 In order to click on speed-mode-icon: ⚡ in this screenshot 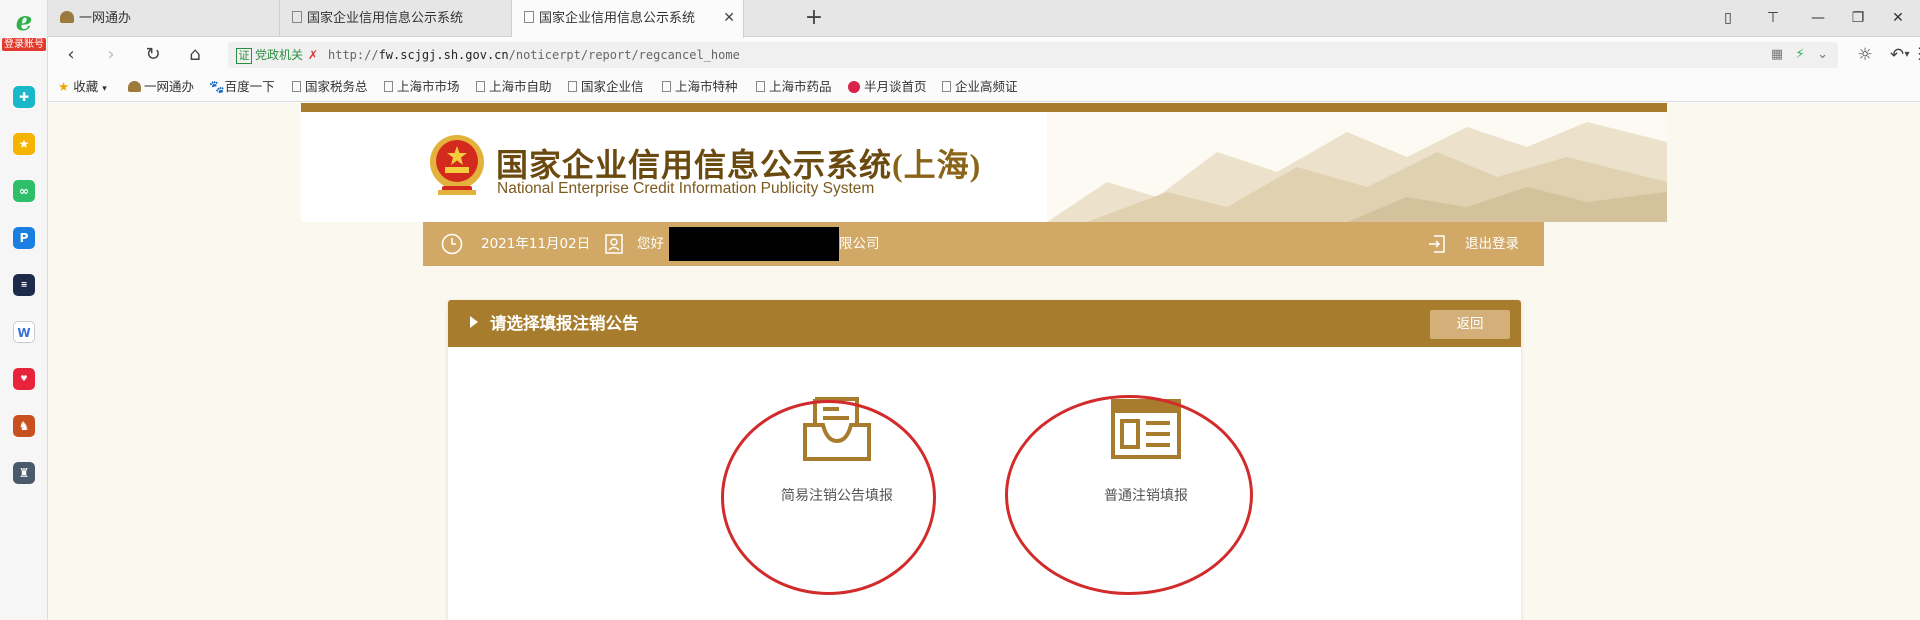, I will do `click(1800, 54)`.